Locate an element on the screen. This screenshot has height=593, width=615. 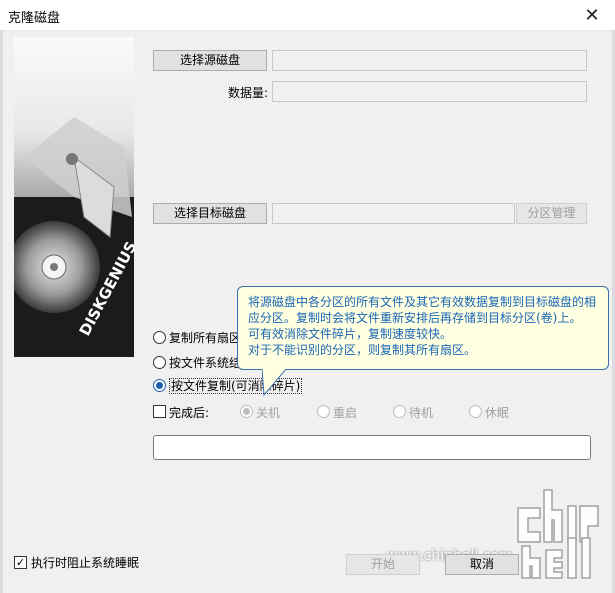
title-bar: 克隆磁盘 ✕ is located at coordinates (307, 15).